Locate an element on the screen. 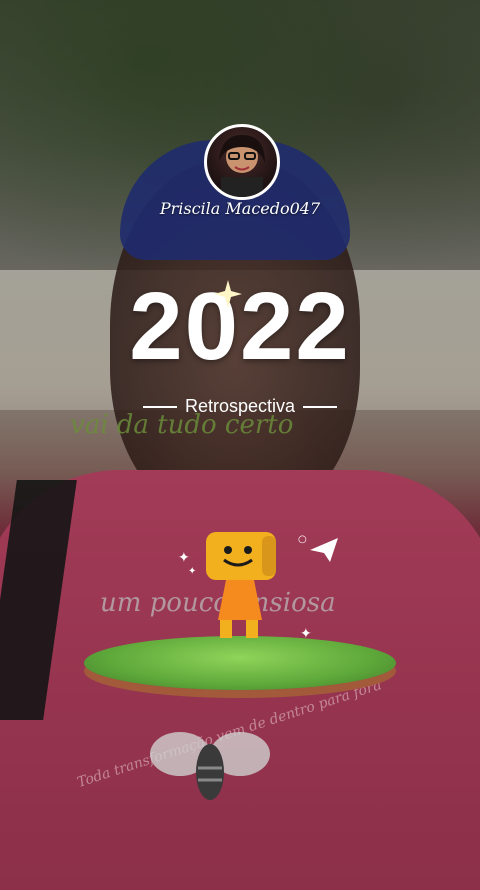 This screenshot has height=890, width=480. subtitle: Retrospectiva is located at coordinates (240, 406).